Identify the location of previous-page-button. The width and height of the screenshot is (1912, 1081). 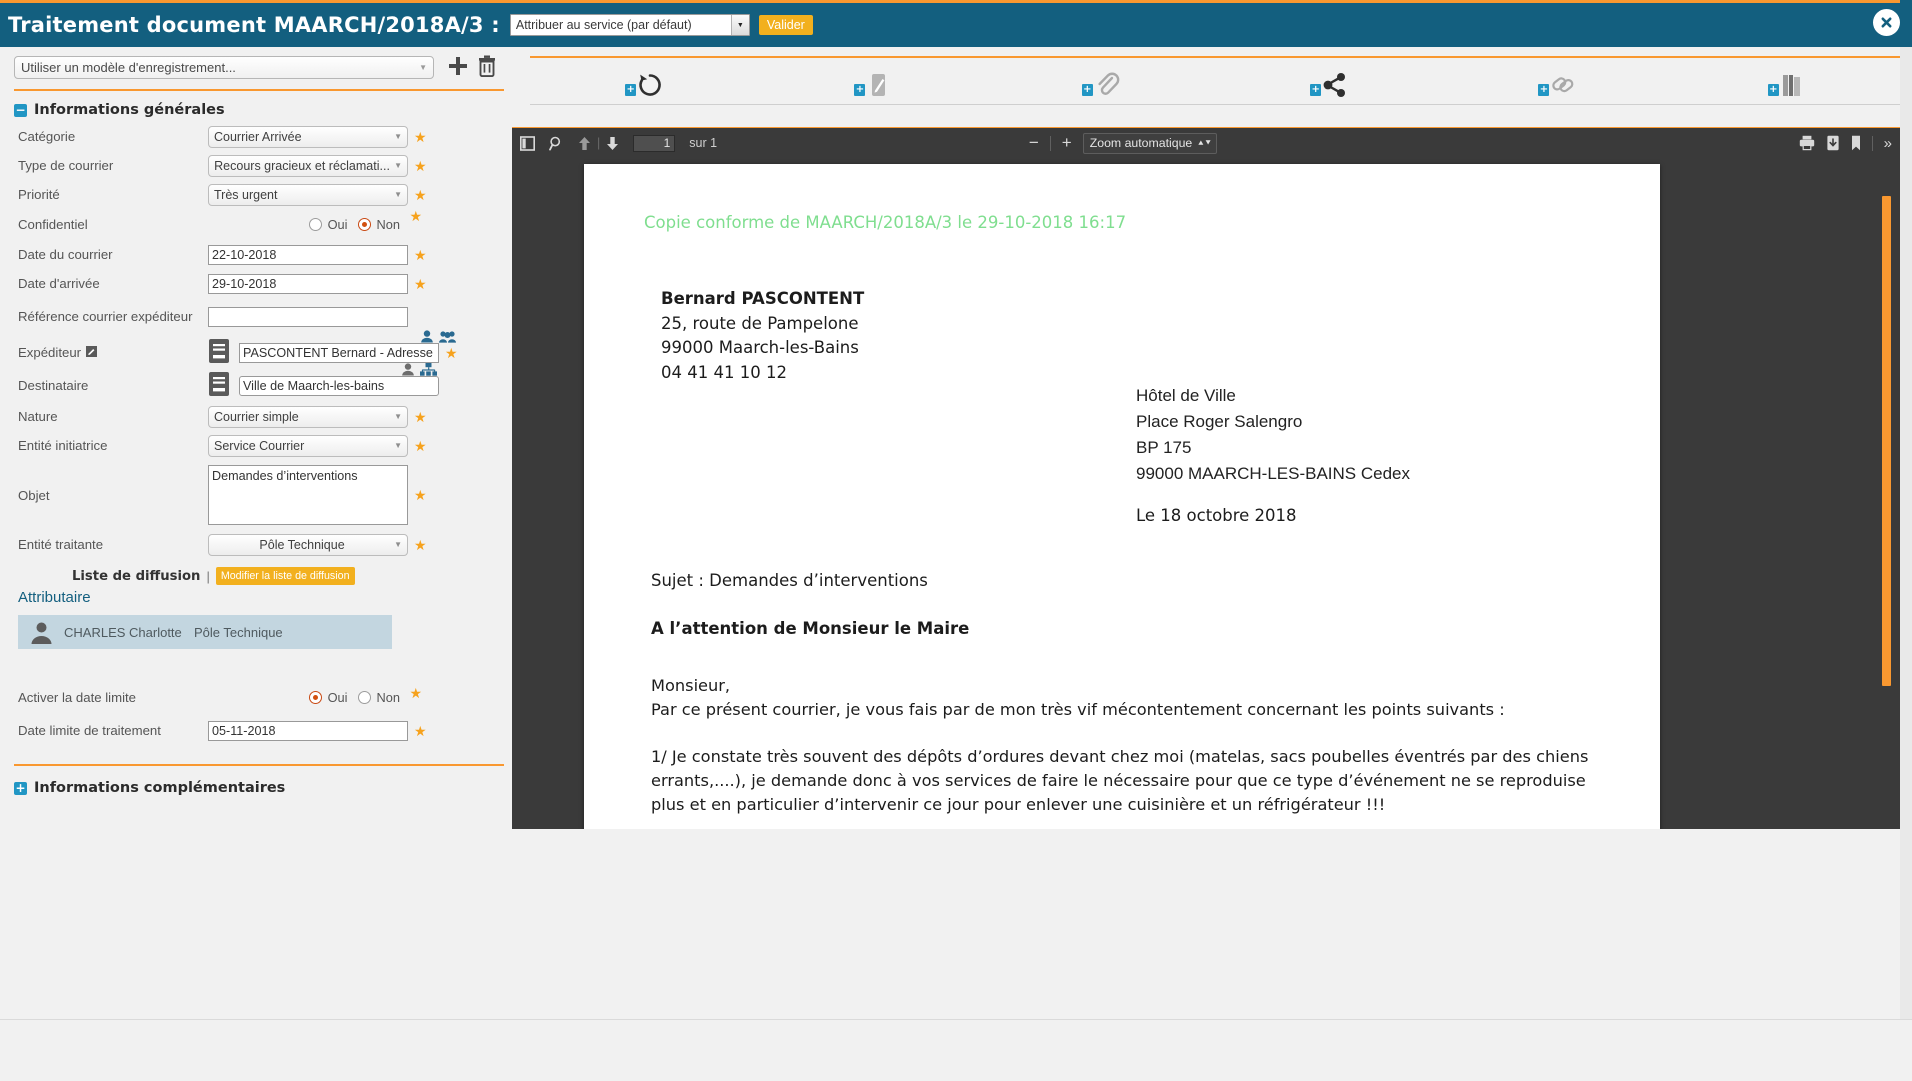
(584, 143).